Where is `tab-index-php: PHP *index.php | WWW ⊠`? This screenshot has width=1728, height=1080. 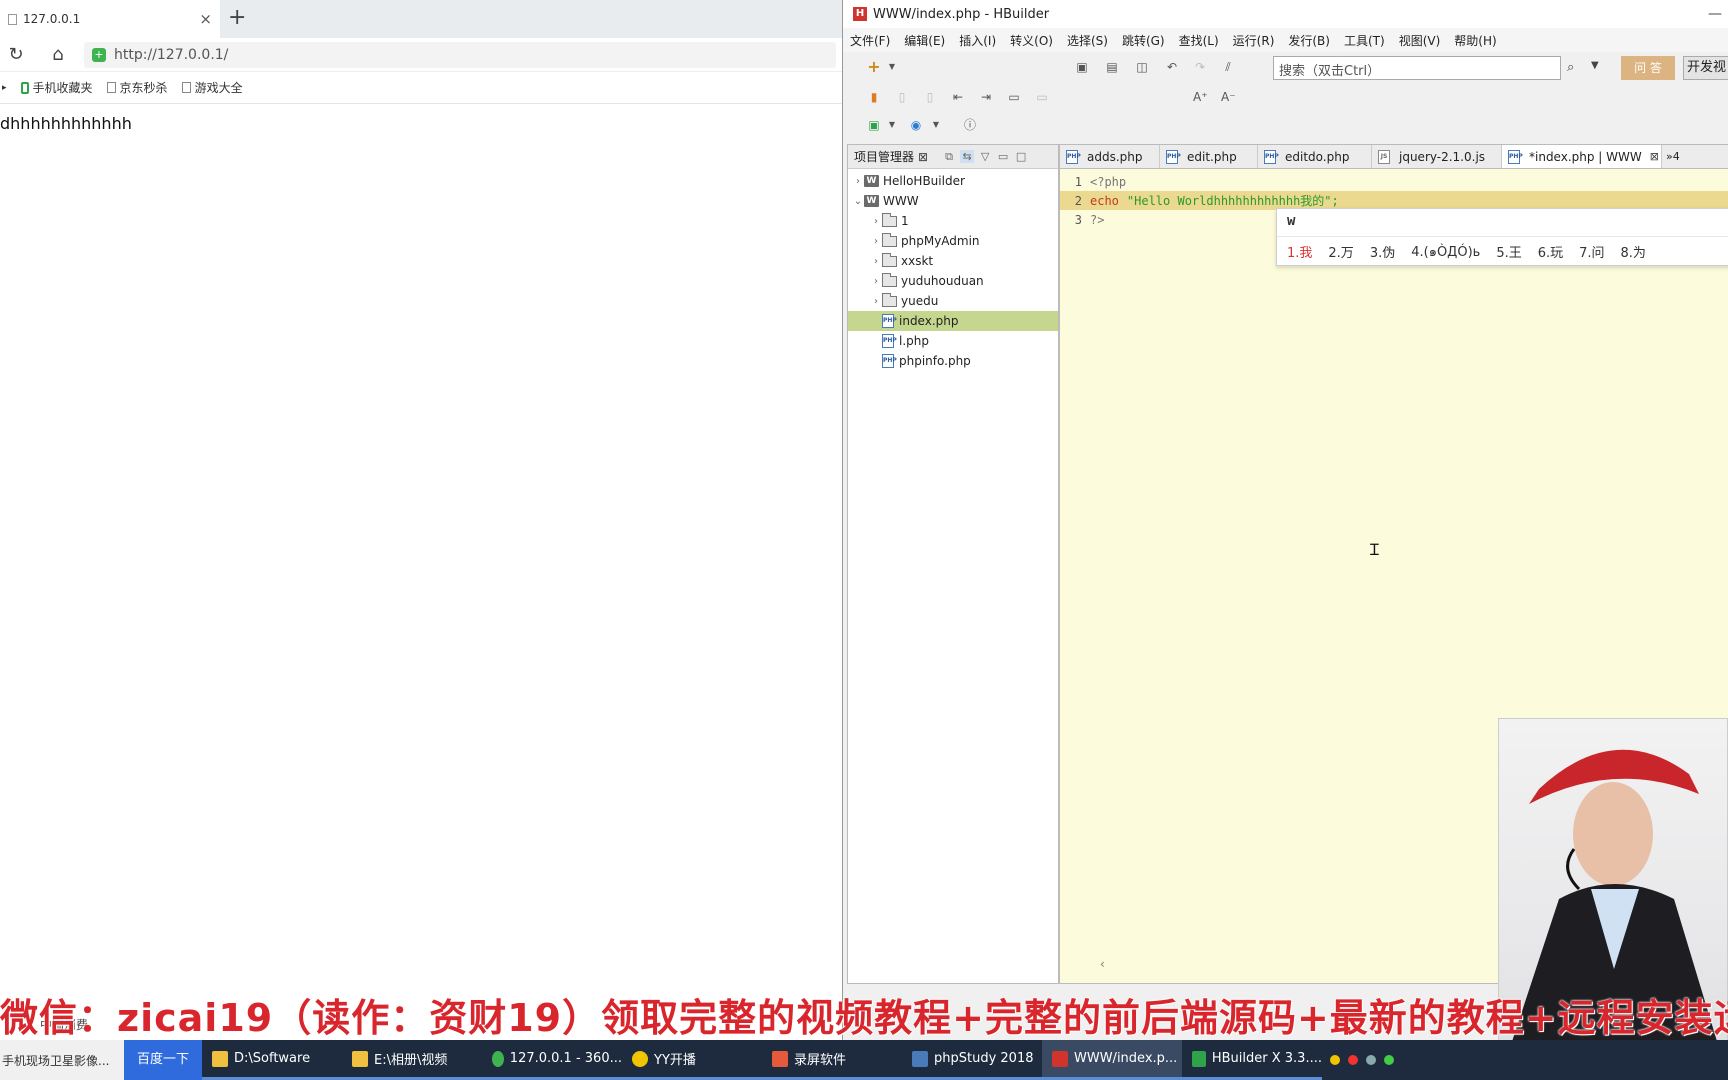 tab-index-php: PHP *index.php | WWW ⊠ is located at coordinates (1582, 156).